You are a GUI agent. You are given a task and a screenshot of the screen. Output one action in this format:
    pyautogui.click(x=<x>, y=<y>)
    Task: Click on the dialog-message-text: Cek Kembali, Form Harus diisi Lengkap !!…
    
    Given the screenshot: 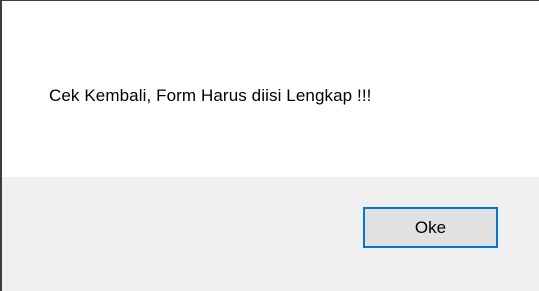 What is the action you would take?
    pyautogui.click(x=210, y=95)
    